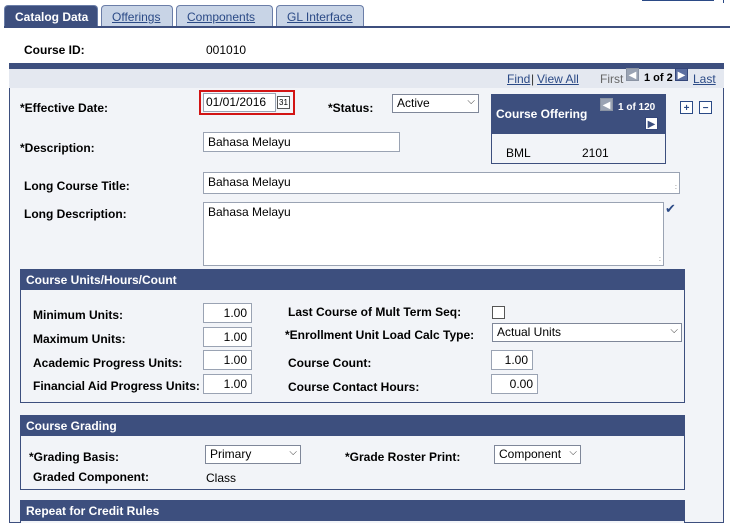  Describe the element at coordinates (632, 74) in the screenshot. I see `prev-row-icon: ◀` at that location.